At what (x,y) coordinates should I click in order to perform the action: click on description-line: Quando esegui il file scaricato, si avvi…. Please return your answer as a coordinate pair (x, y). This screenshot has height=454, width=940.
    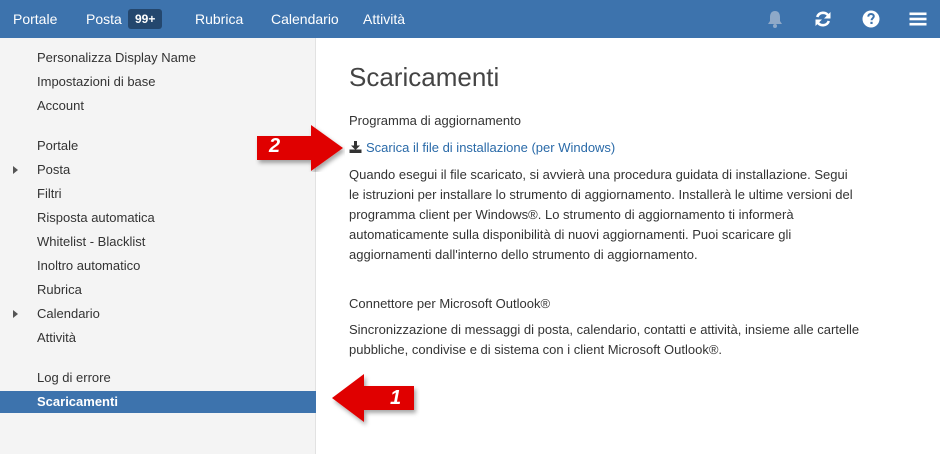
    Looking at the image, I should click on (598, 174).